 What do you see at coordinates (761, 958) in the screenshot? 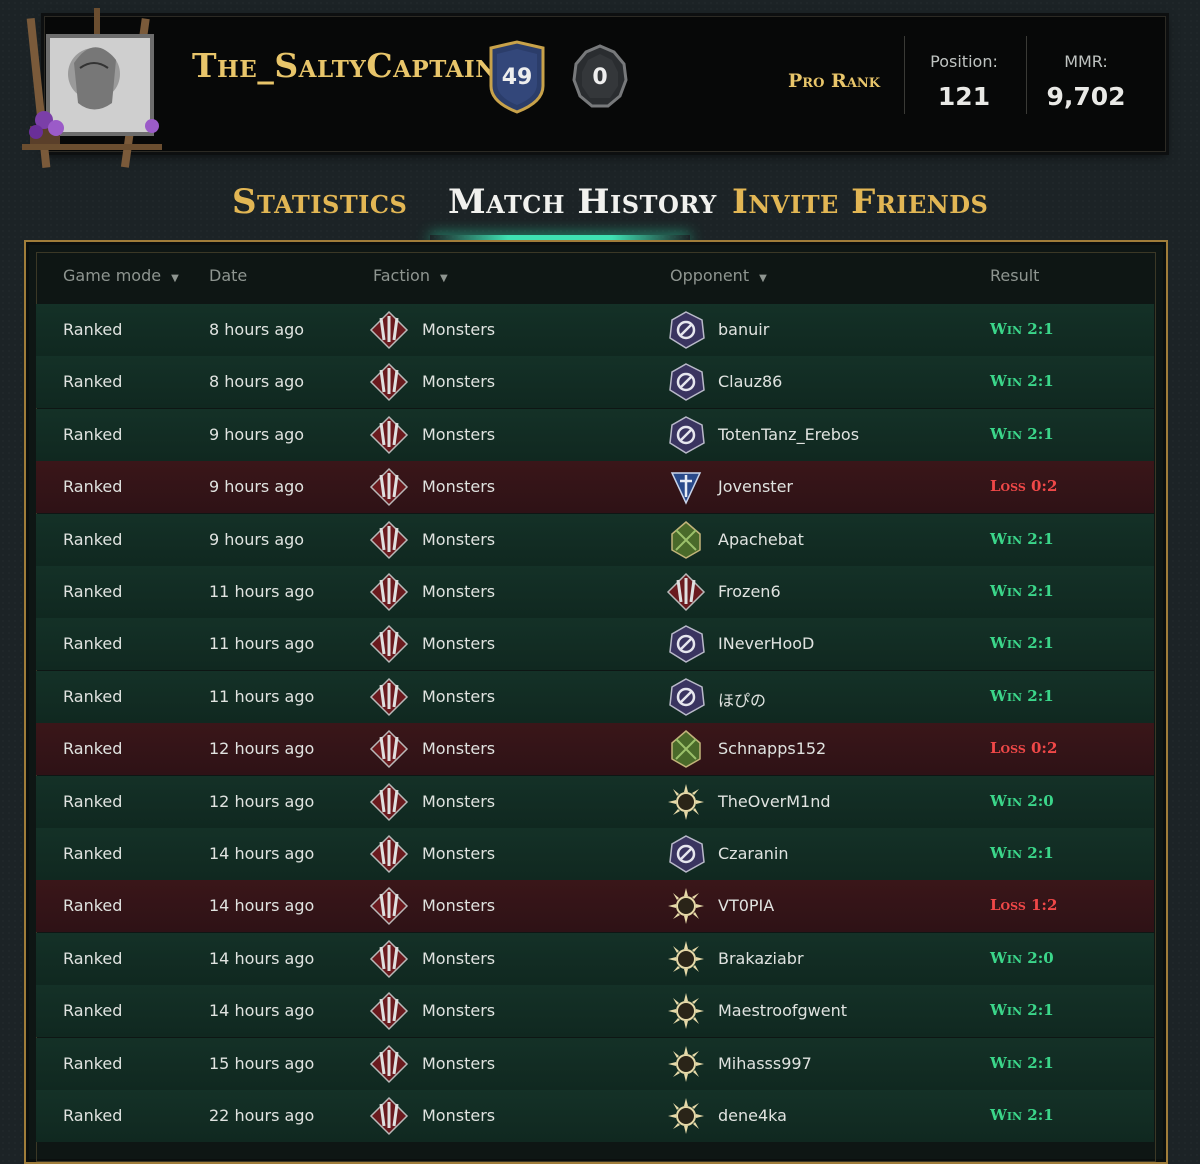
I see `opponent-name: Brakaziabr` at bounding box center [761, 958].